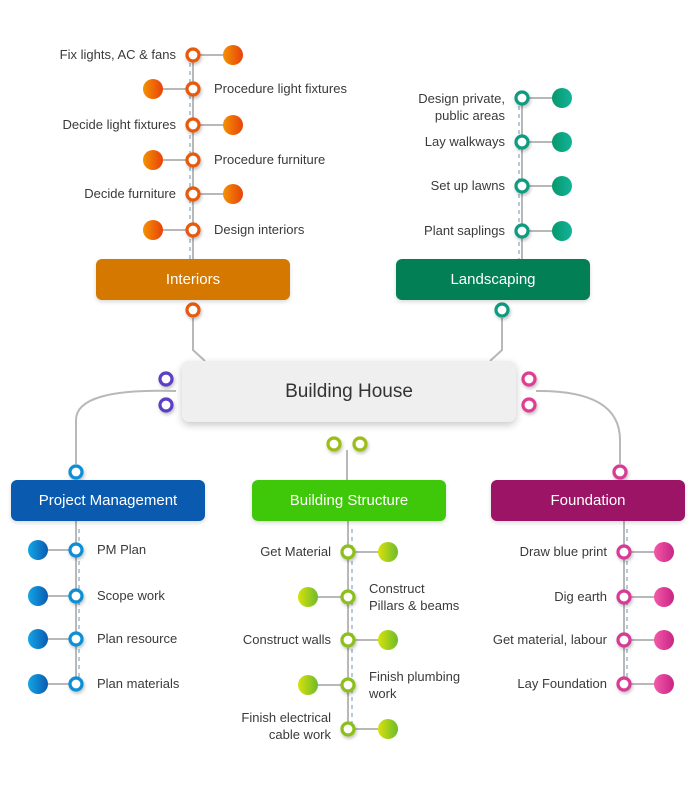  I want to click on item-label: Scope work, so click(131, 595).